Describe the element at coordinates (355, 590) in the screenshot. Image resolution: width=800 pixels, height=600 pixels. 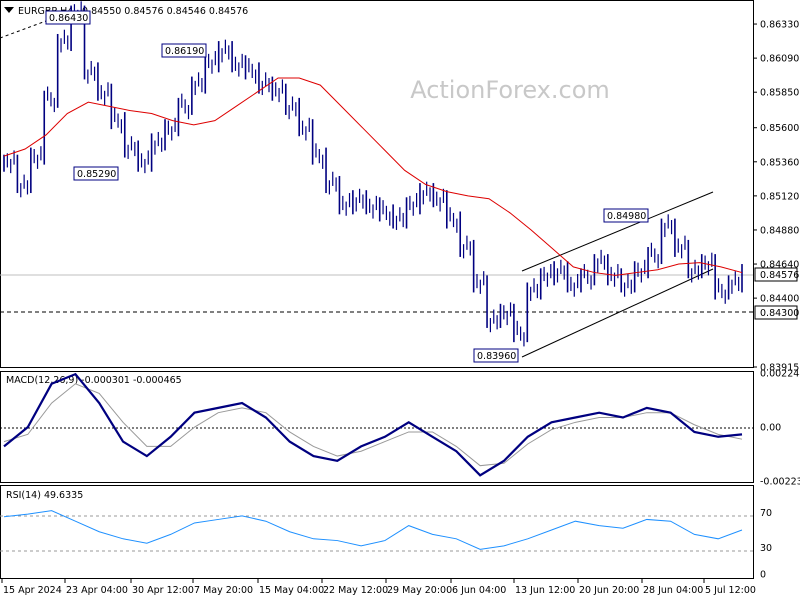
I see `time-tick-label: 22 May 12:00` at that location.